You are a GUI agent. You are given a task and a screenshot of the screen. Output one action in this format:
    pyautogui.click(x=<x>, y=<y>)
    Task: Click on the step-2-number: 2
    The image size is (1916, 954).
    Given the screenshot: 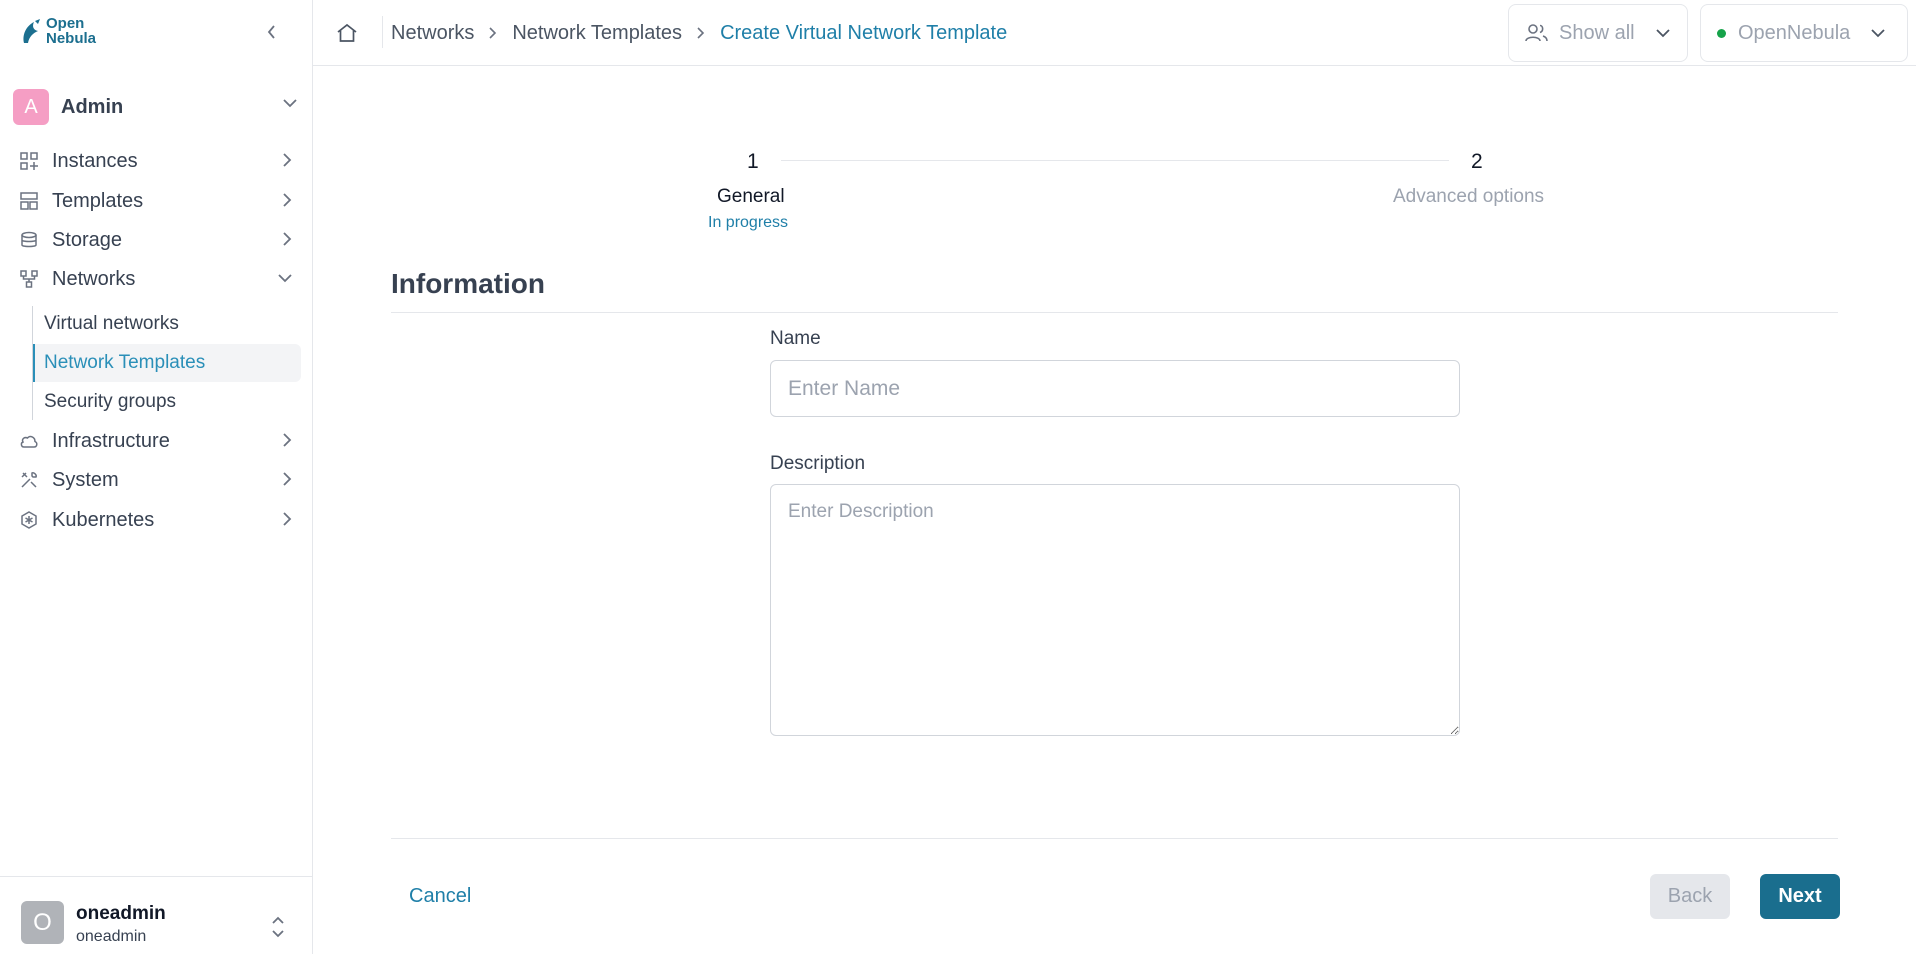 What is the action you would take?
    pyautogui.click(x=1477, y=162)
    